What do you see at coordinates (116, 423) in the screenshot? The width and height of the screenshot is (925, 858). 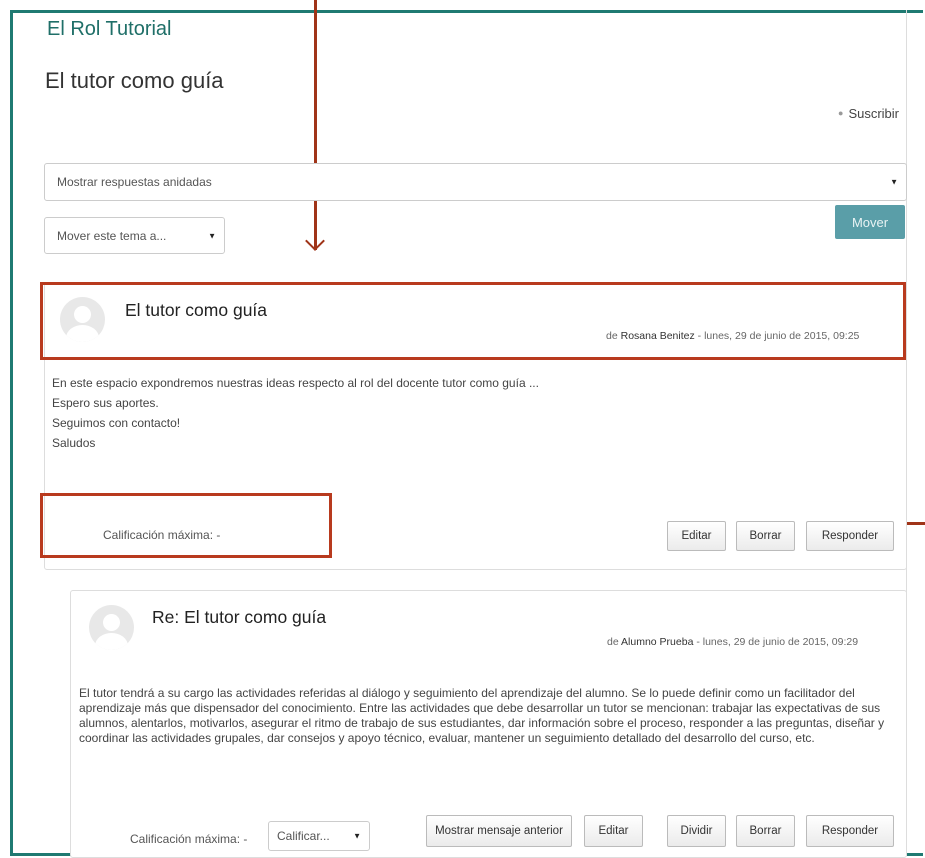 I see `post-line: Seguimos con contacto!` at bounding box center [116, 423].